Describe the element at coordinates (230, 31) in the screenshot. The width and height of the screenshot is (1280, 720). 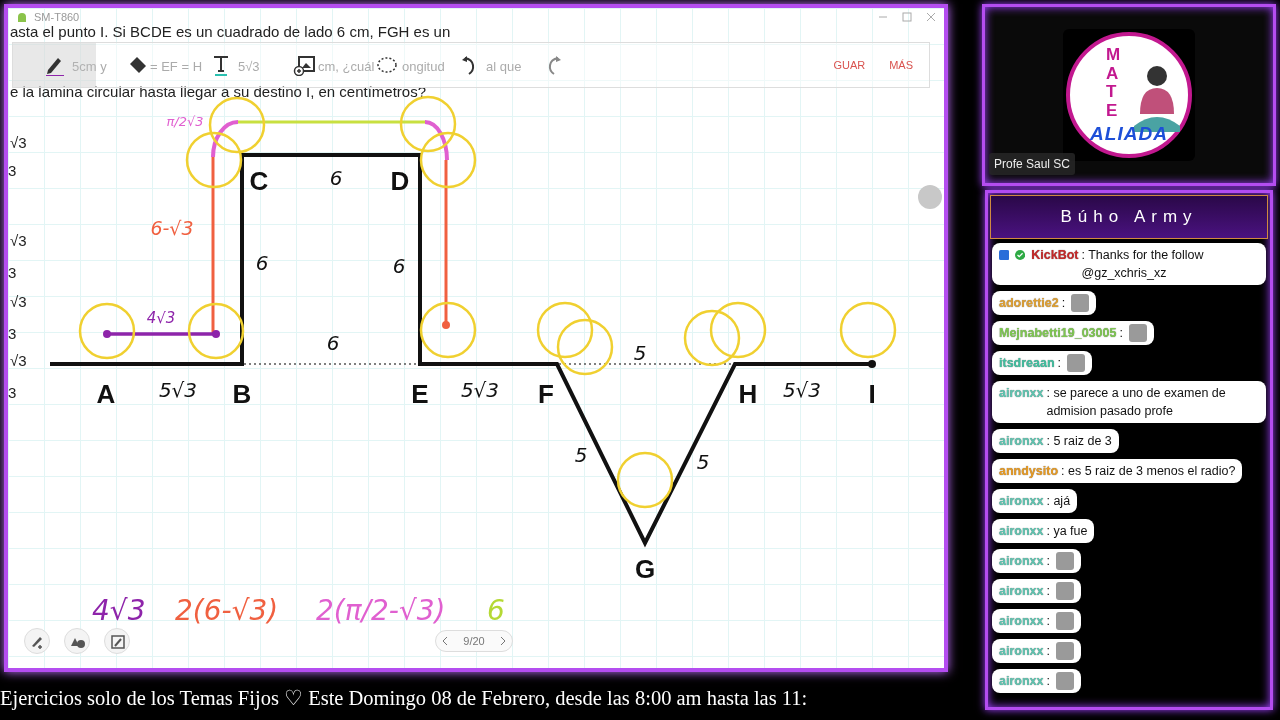
I see `question-text: asta el punto I. Si BCDE es un cuadrado de lado 6 cm, FGH es un` at that location.